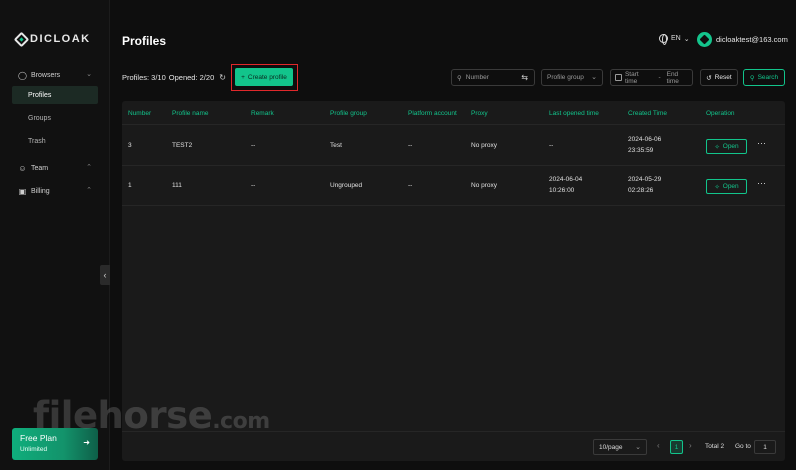  I want to click on cell-number: 3, so click(130, 145).